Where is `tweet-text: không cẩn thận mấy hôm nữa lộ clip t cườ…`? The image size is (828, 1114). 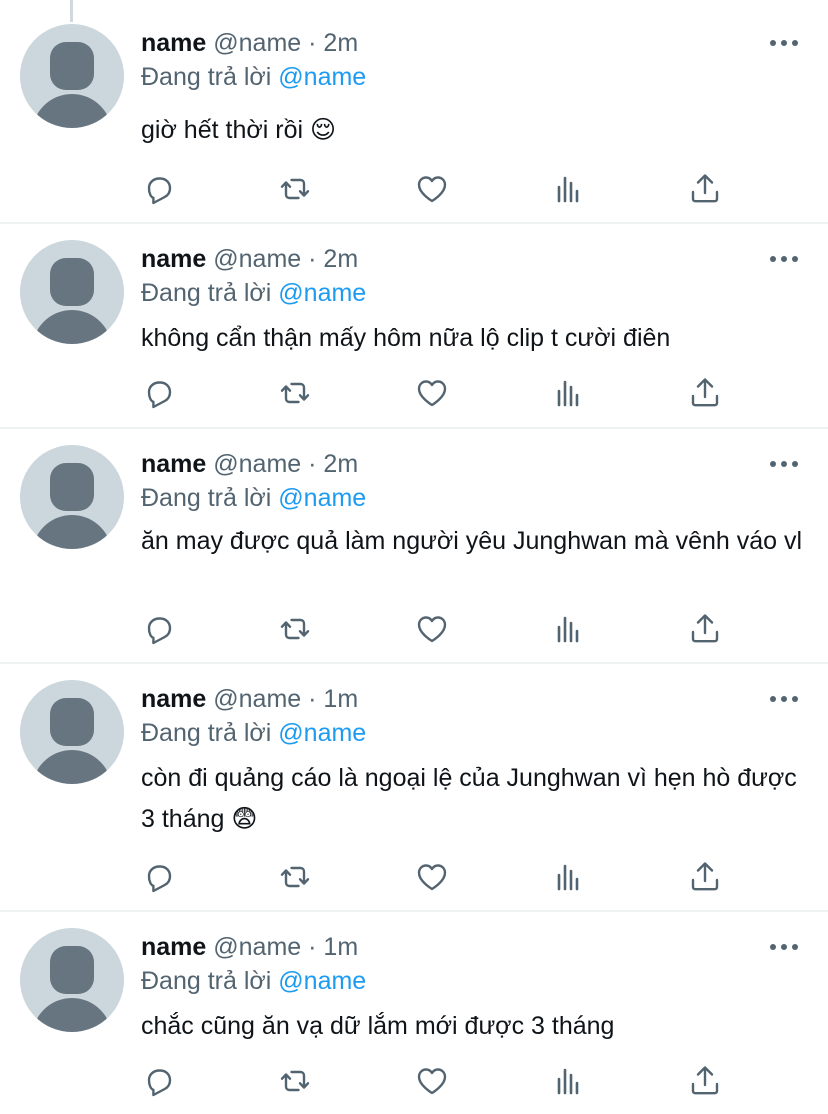 tweet-text: không cẩn thận mấy hôm nữa lộ clip t cườ… is located at coordinates (406, 338).